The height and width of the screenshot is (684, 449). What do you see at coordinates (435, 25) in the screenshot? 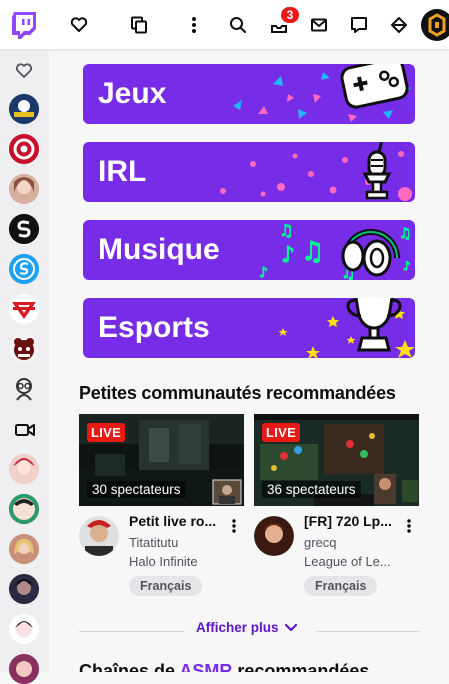
I see `user-avatar` at bounding box center [435, 25].